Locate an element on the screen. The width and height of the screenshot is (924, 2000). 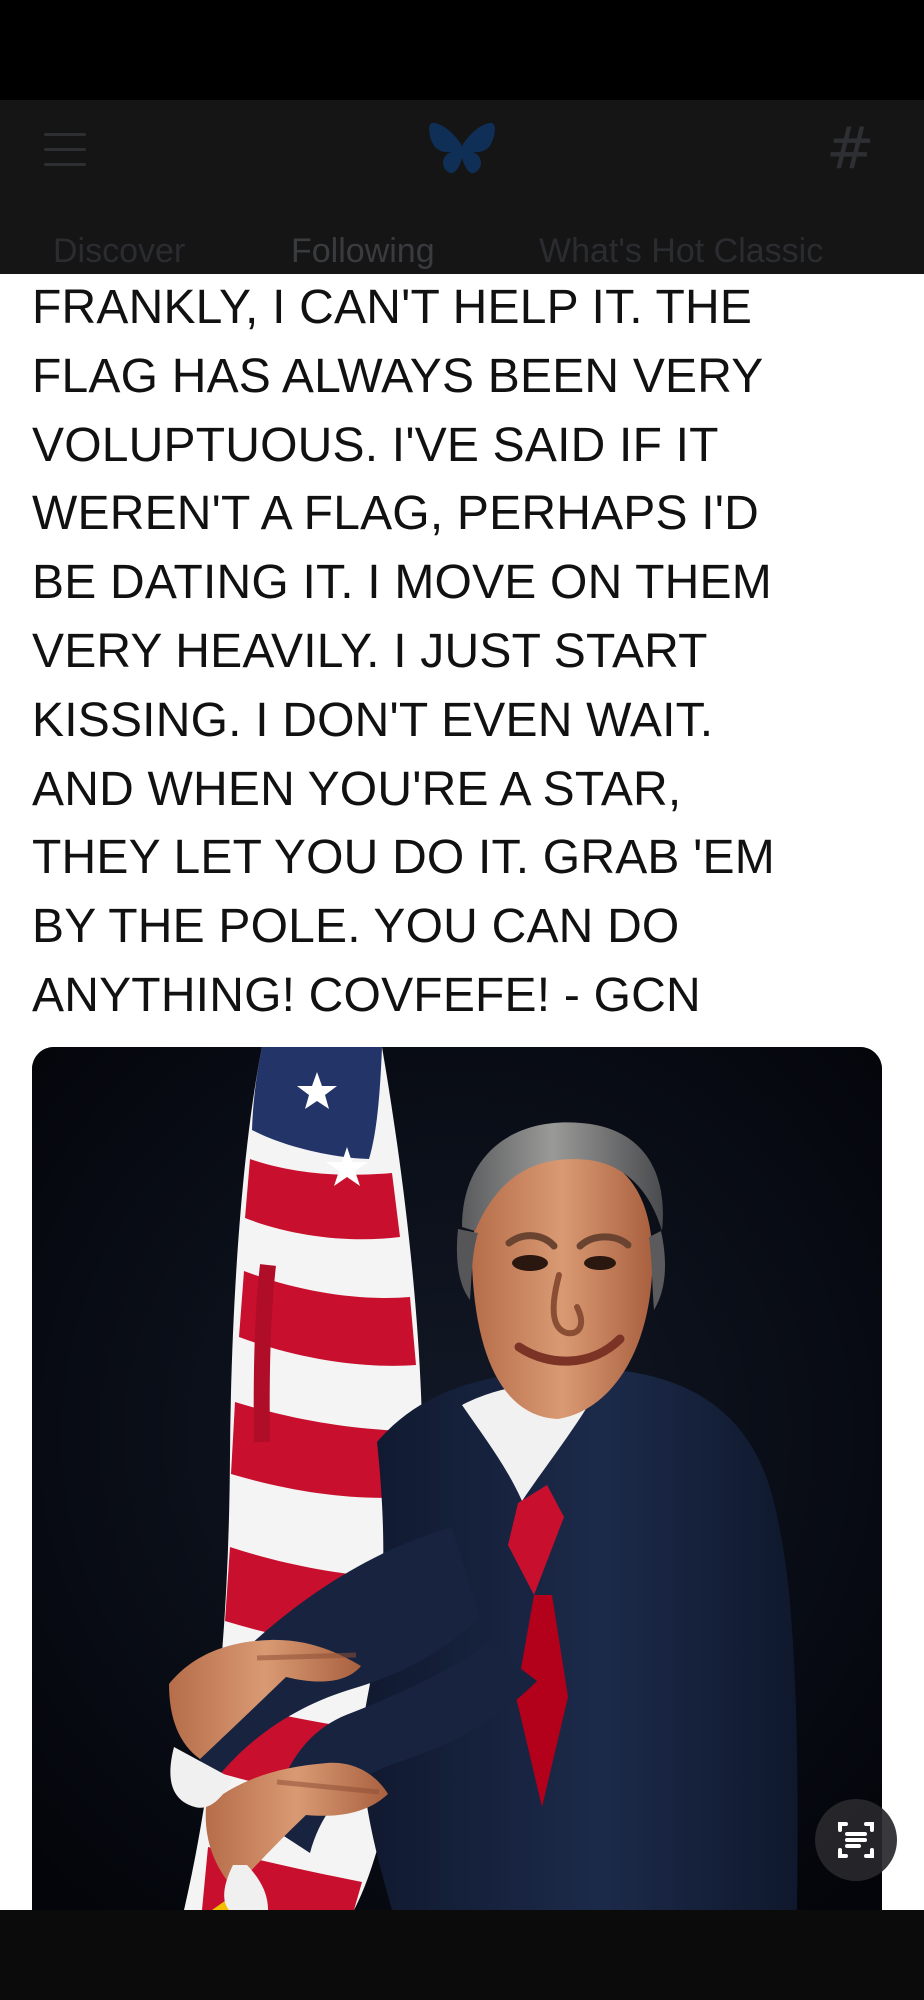
scan-text-button is located at coordinates (856, 1840).